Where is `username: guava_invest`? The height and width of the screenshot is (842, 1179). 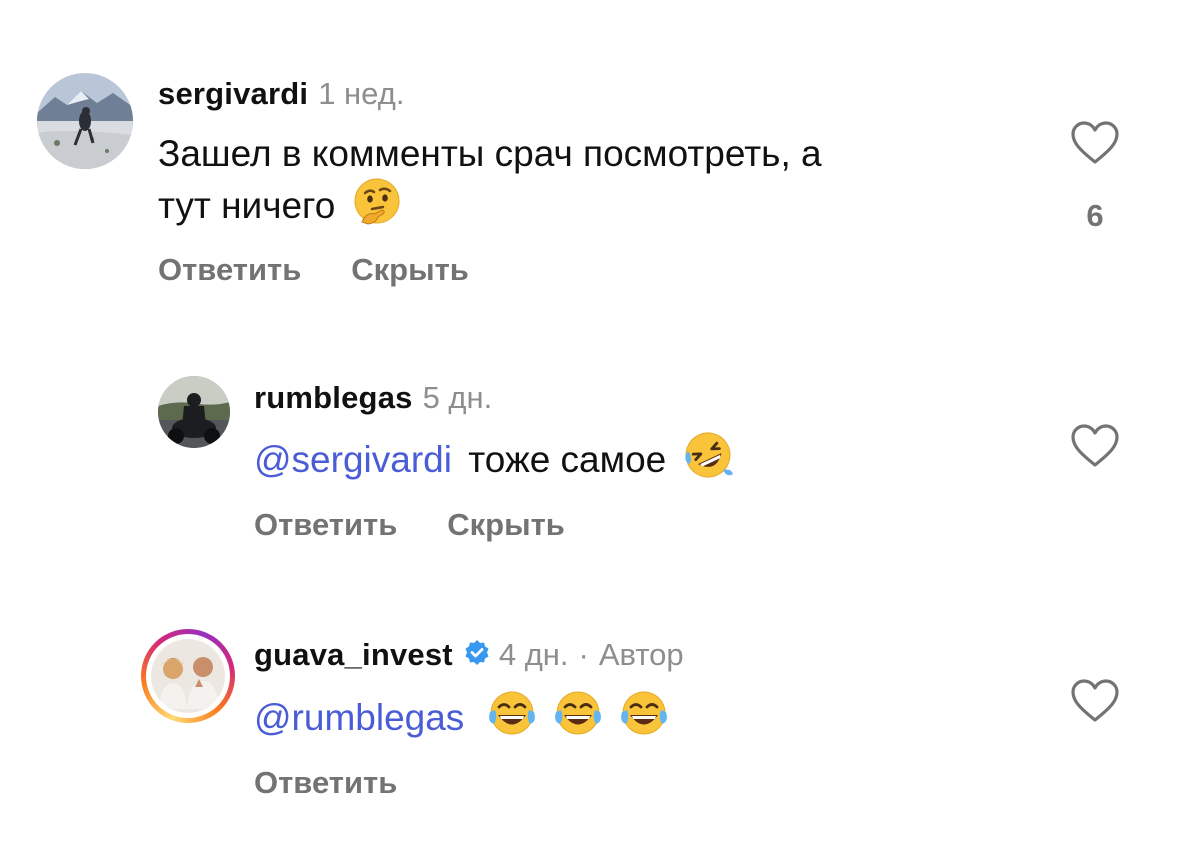 username: guava_invest is located at coordinates (353, 655).